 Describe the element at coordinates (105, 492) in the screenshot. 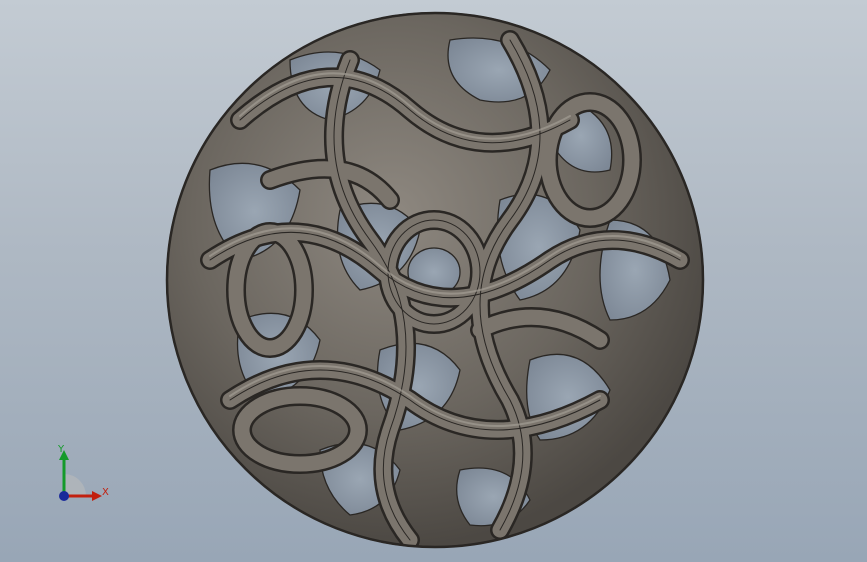

I see `x-axis-label: X` at that location.